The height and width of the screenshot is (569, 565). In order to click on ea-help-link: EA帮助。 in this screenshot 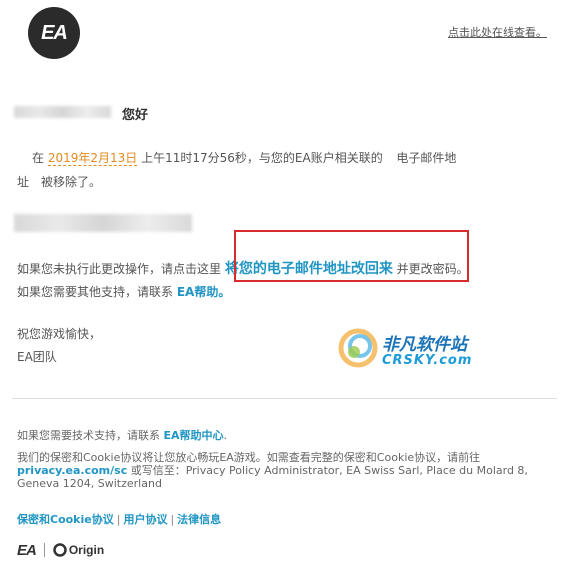, I will do `click(204, 292)`.